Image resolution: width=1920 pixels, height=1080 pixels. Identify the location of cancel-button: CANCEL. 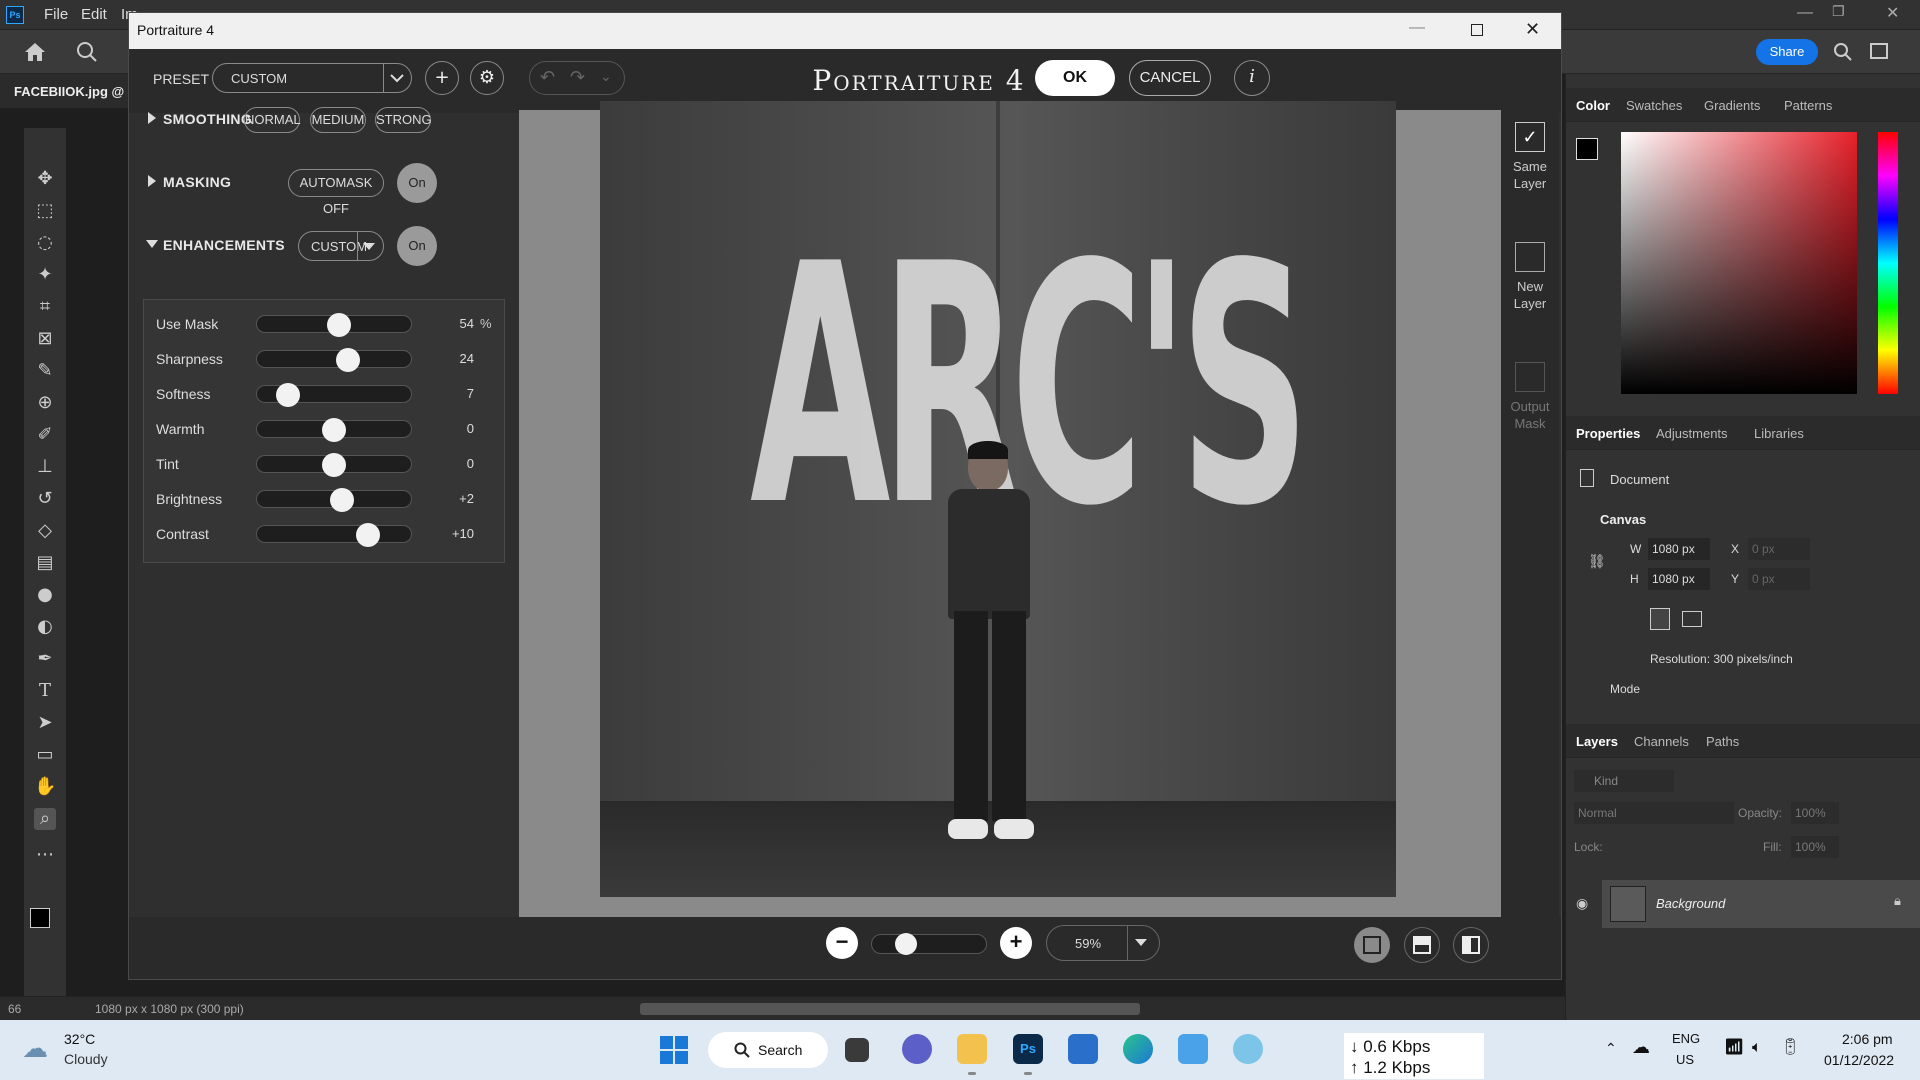
(1170, 78).